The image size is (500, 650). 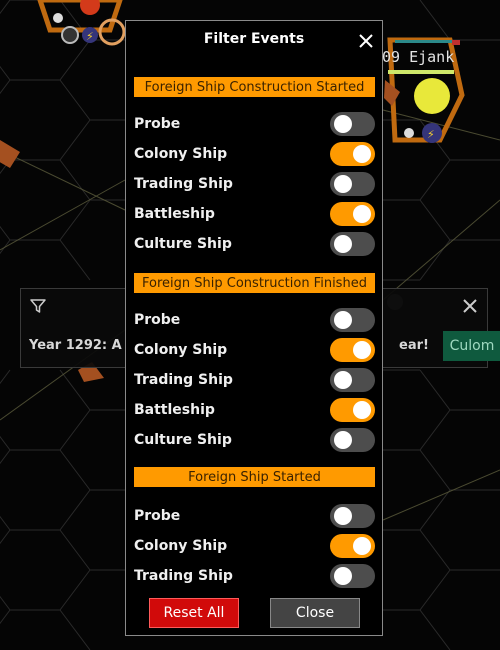 What do you see at coordinates (254, 39) in the screenshot?
I see `dialog-title: Filter Events` at bounding box center [254, 39].